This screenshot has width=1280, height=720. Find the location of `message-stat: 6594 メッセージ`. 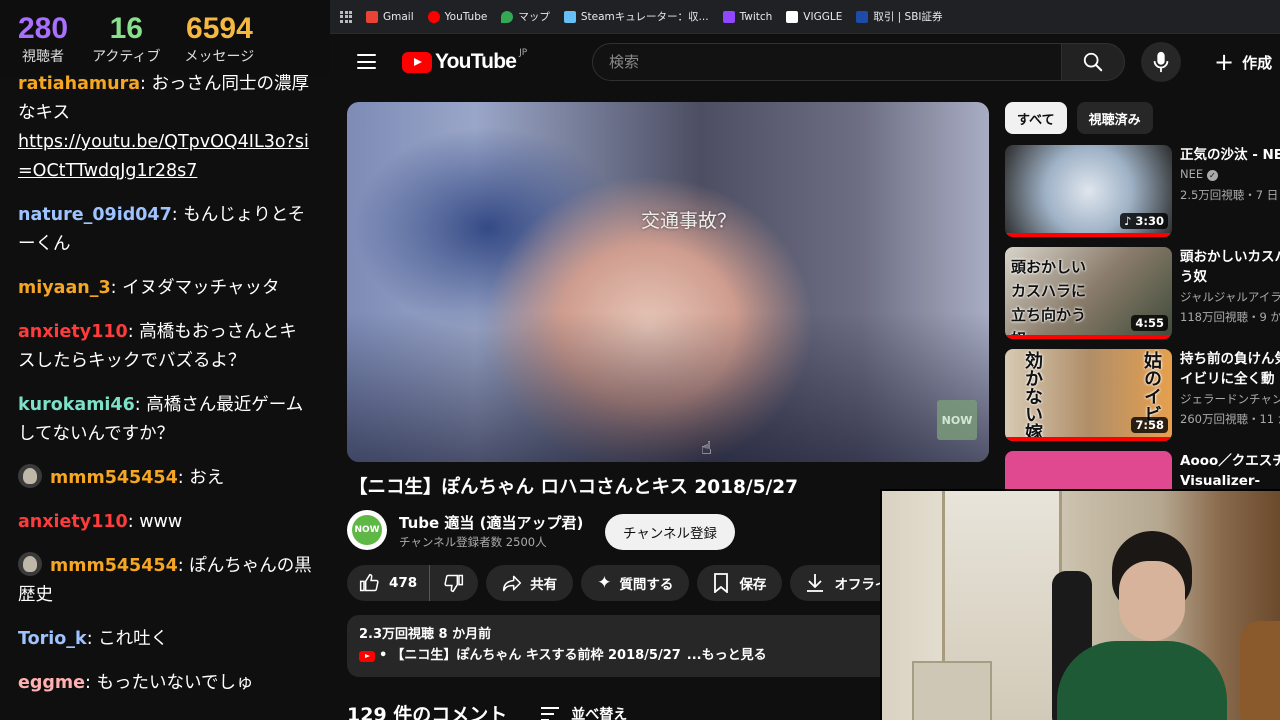

message-stat: 6594 メッセージ is located at coordinates (220, 38).